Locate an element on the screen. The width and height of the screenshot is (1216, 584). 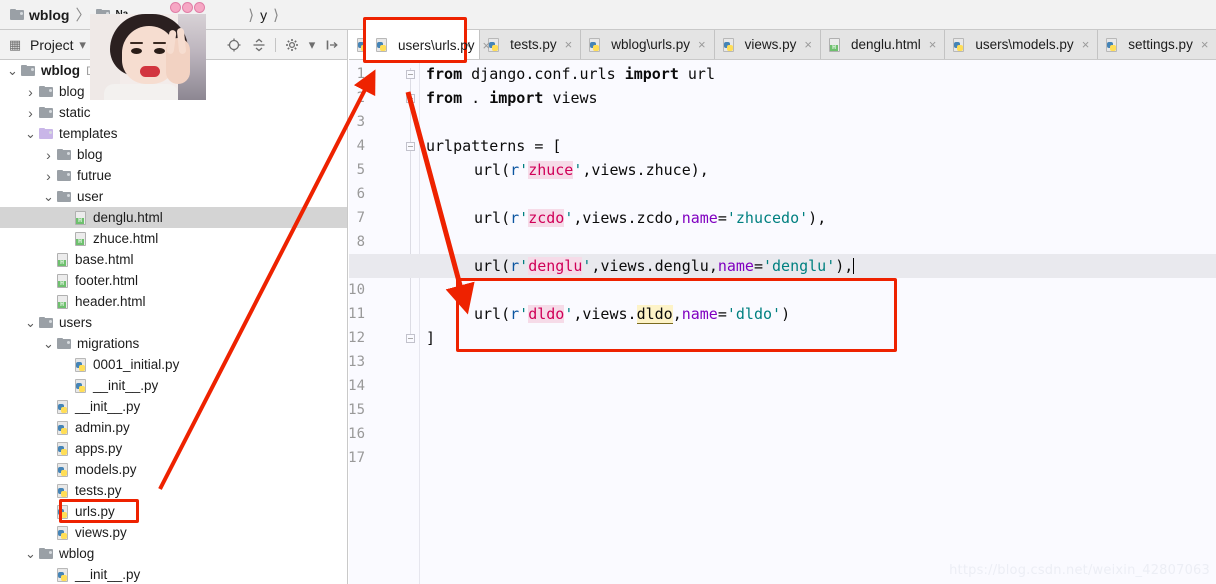
tree-item-footer-html: Hfooter.html is located at coordinates (173, 280).